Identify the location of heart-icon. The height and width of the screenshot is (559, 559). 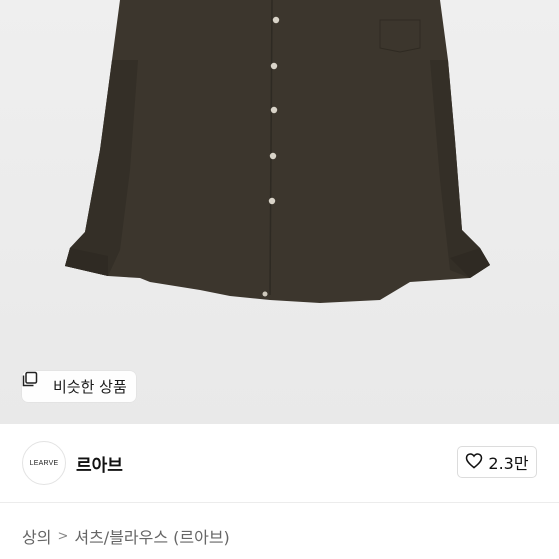
(474, 462).